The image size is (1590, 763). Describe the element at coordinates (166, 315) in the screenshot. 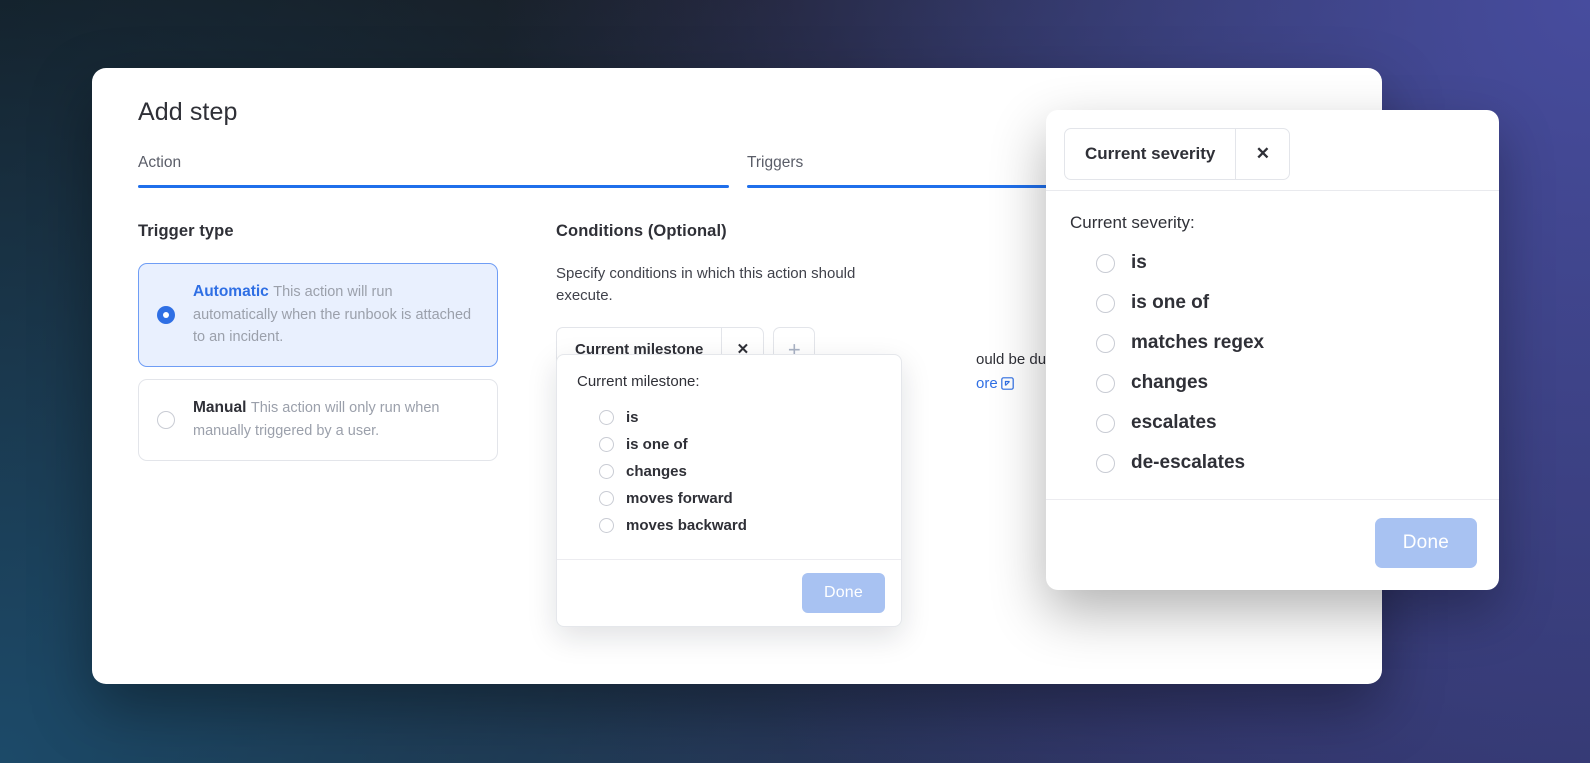

I see `radio-automatic-icon` at that location.